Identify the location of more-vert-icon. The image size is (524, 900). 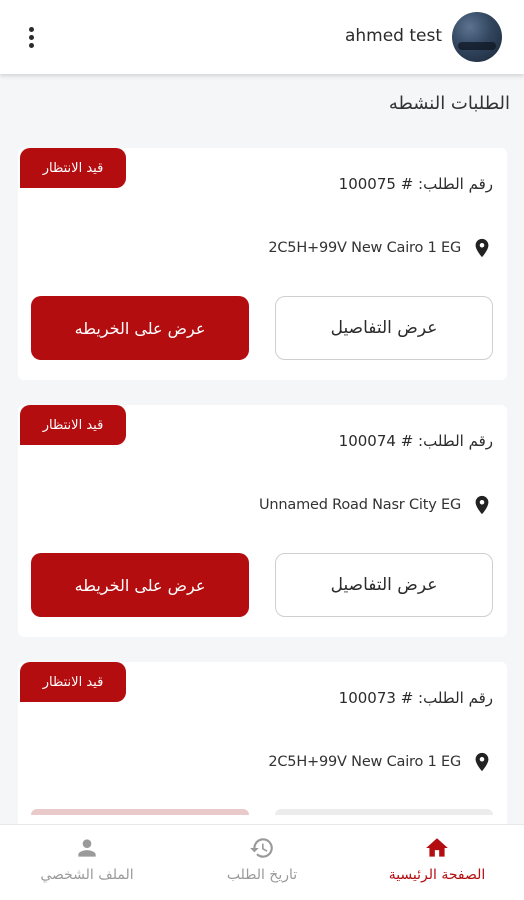
(31, 37).